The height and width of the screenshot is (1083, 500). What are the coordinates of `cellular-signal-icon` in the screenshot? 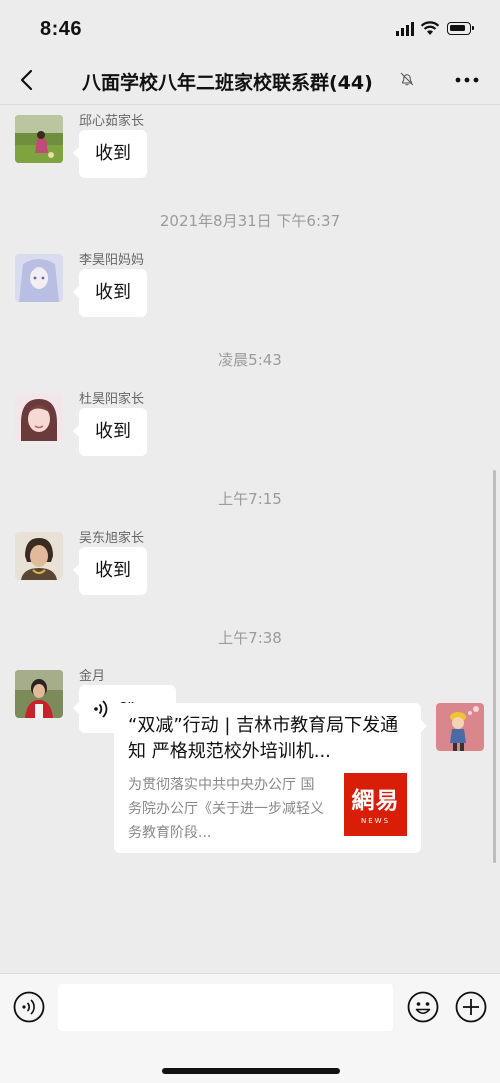 It's located at (405, 29).